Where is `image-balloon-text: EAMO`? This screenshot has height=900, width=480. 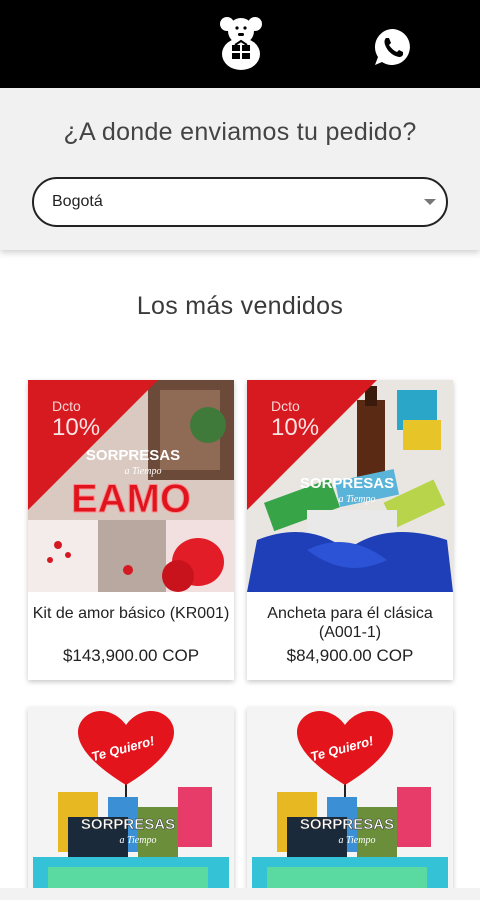
image-balloon-text: EAMO is located at coordinates (131, 499).